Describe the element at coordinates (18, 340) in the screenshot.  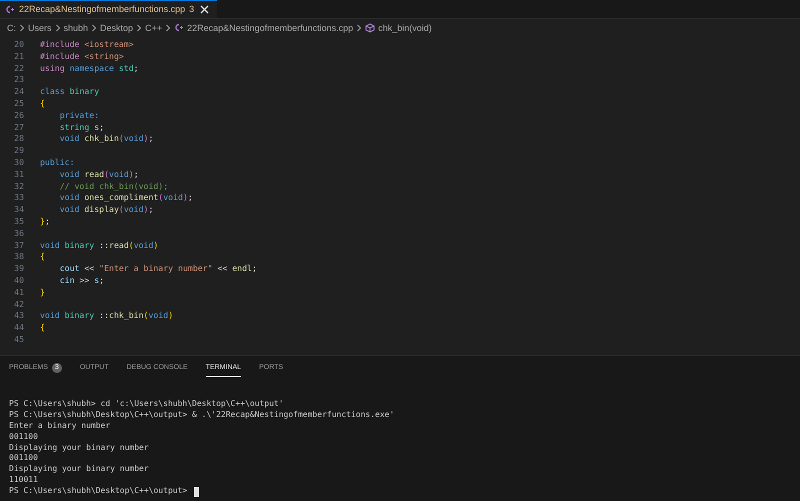
I see `line-number: 45` at that location.